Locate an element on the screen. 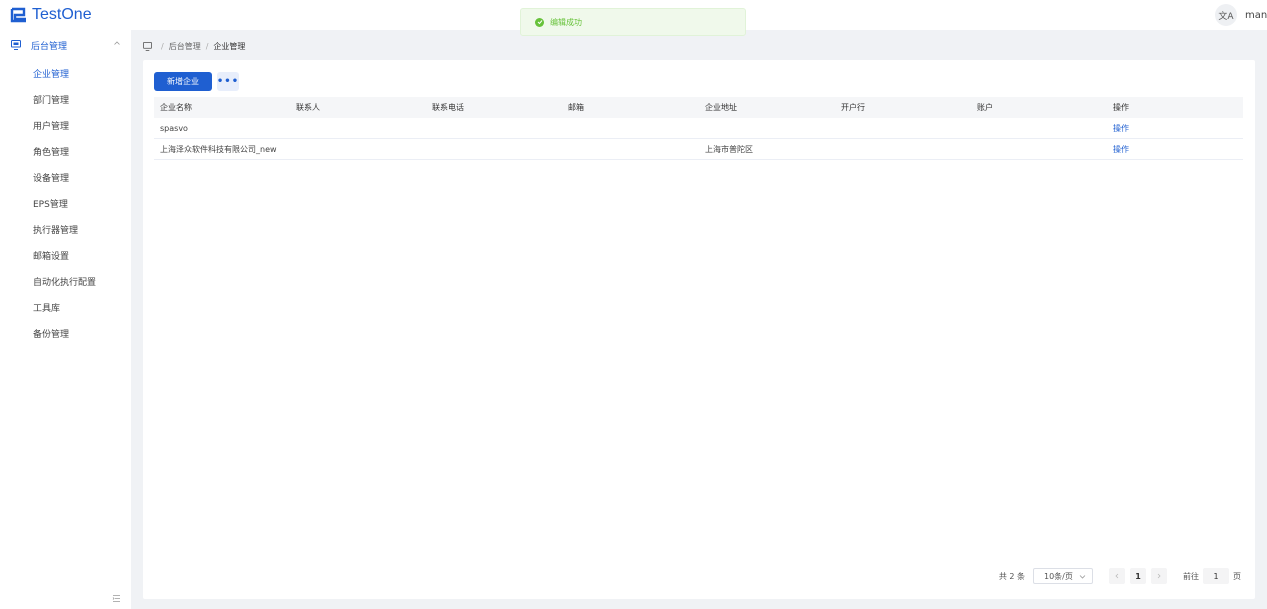 This screenshot has height=609, width=1267. chevron-up-icon is located at coordinates (117, 43).